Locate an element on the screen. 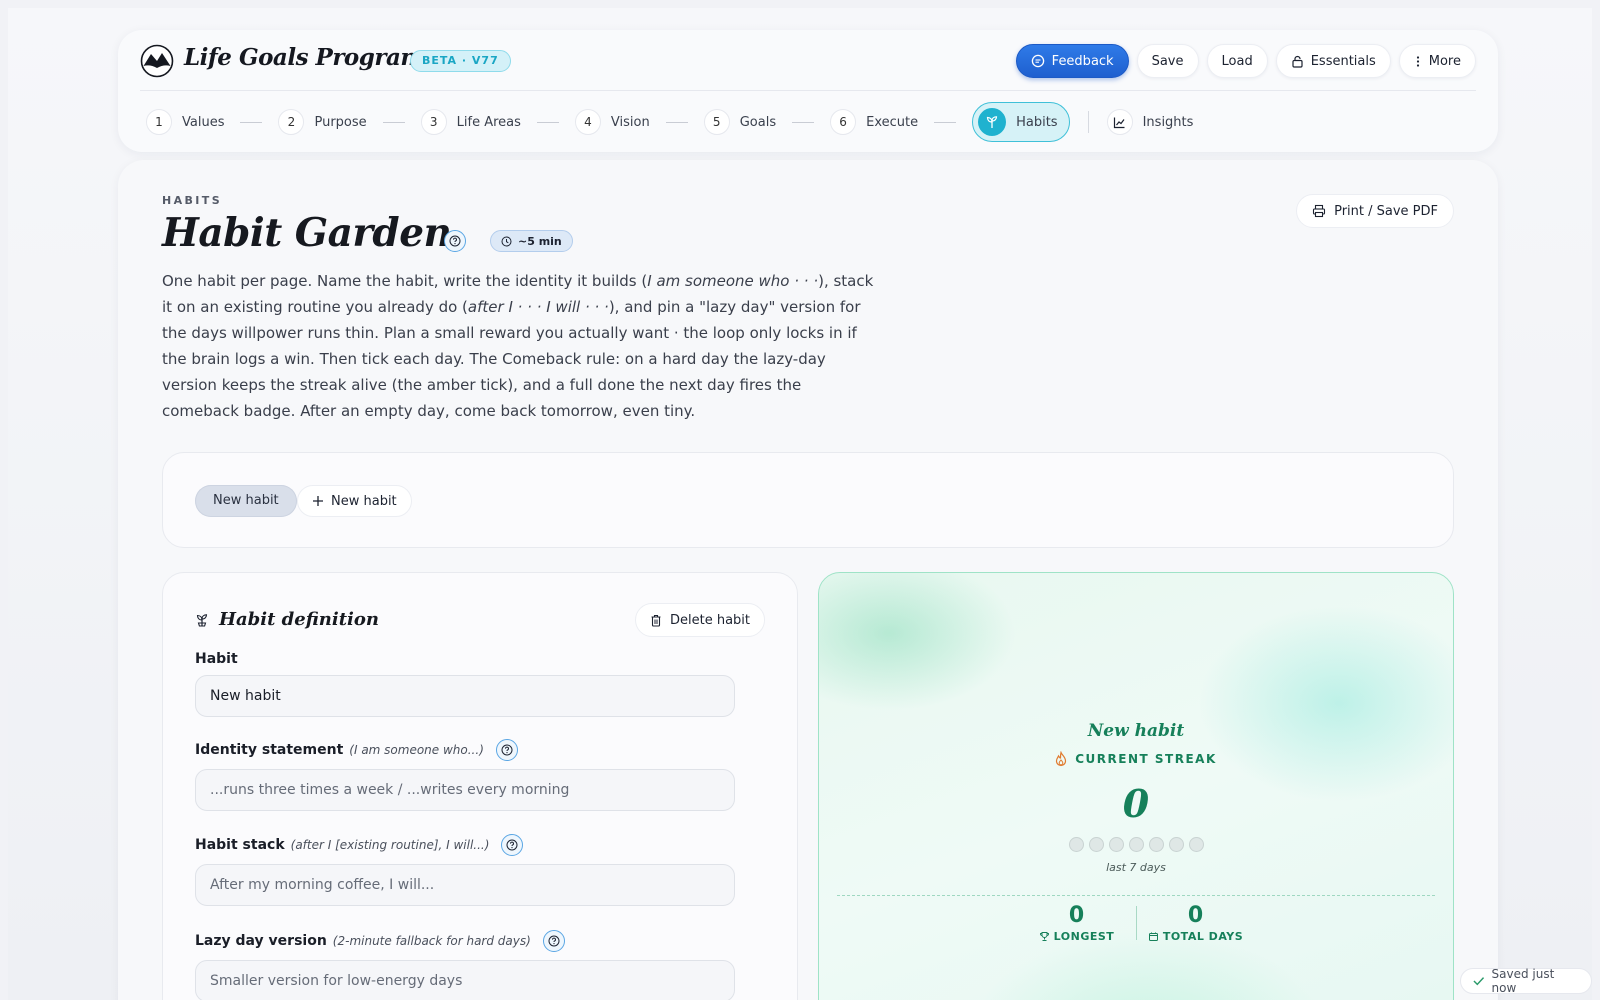  longest-label: LONGEST is located at coordinates (1077, 936).